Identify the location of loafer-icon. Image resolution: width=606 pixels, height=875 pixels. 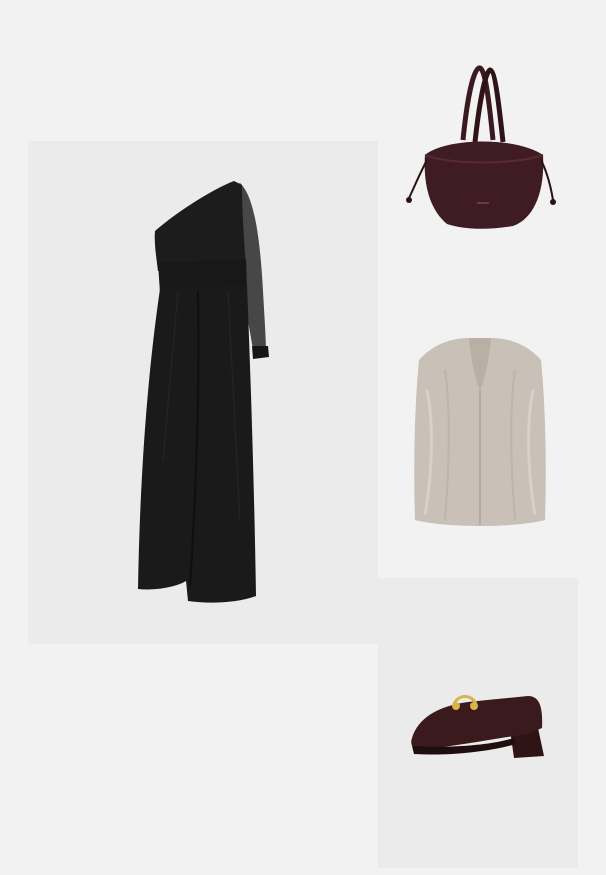
(477, 726).